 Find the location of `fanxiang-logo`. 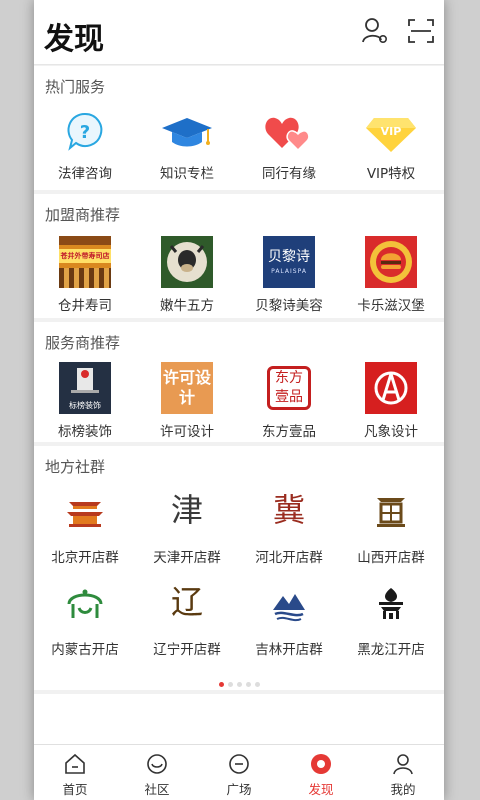

fanxiang-logo is located at coordinates (391, 388).